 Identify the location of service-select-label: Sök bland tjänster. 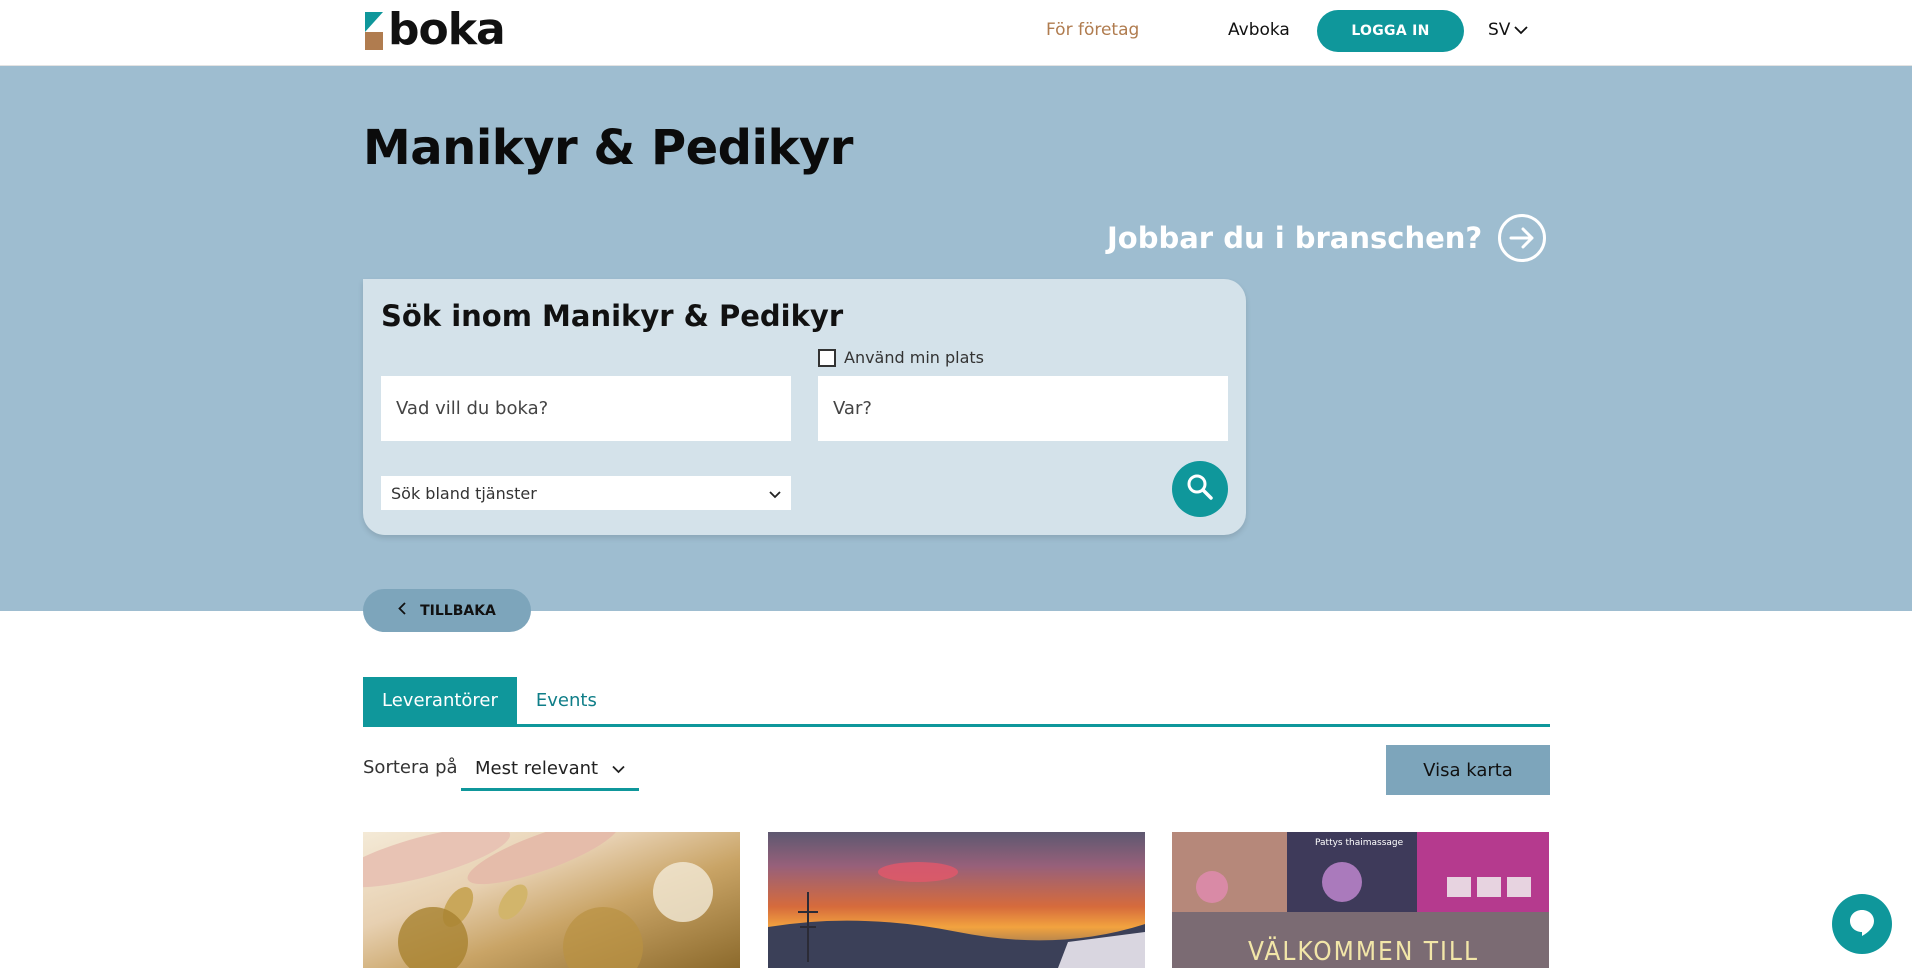
(464, 493).